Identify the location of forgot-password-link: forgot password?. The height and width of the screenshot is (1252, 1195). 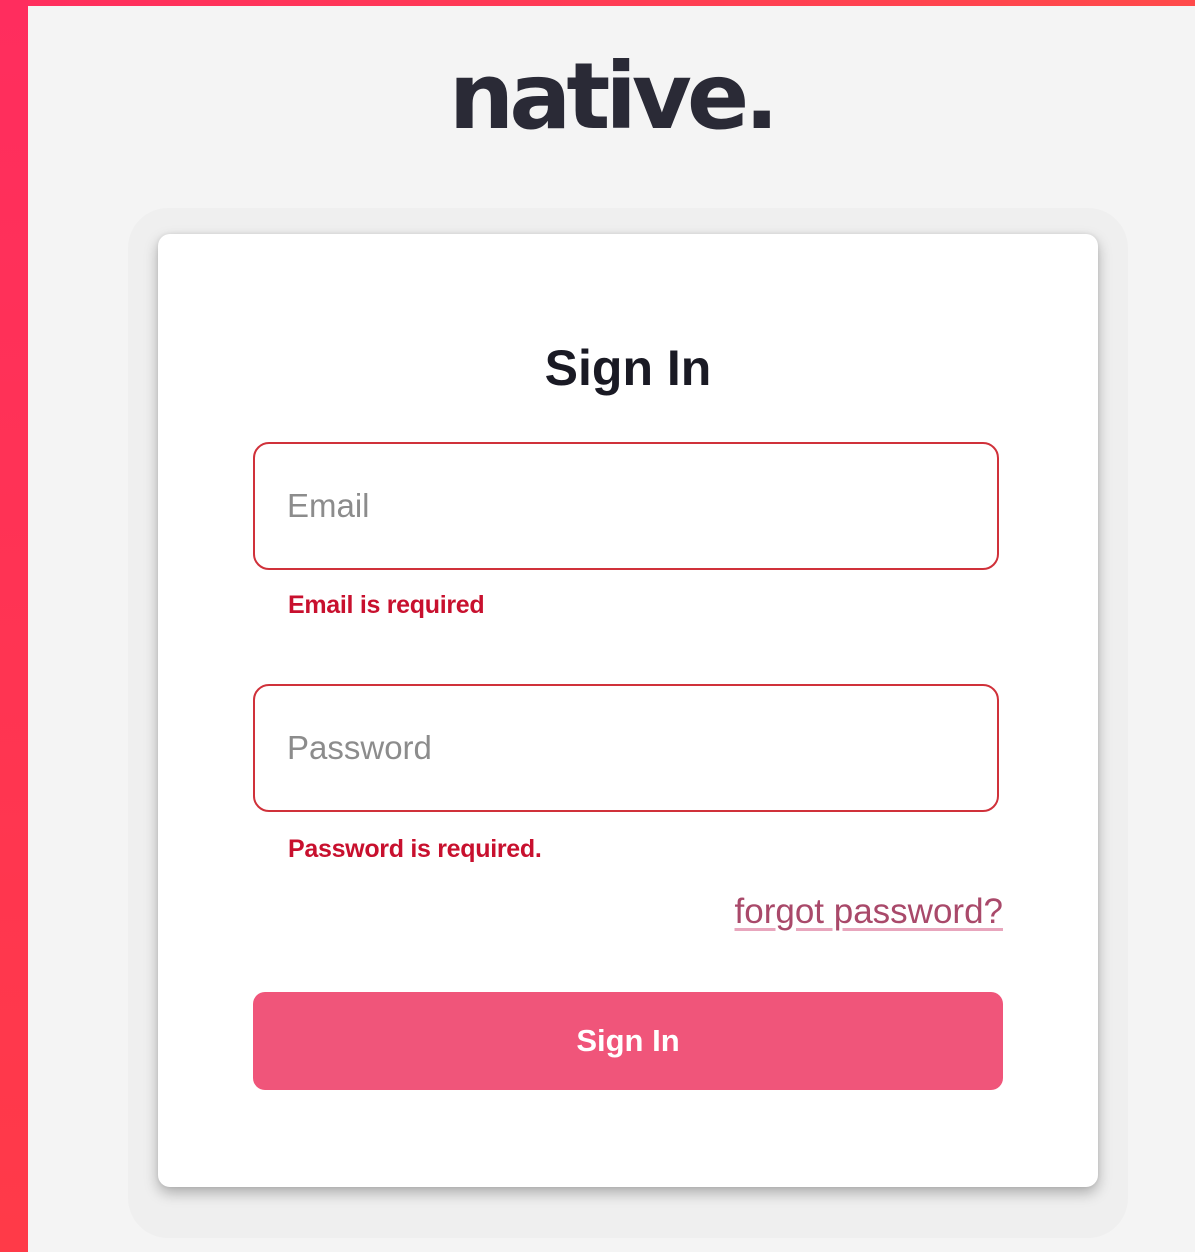
(869, 912).